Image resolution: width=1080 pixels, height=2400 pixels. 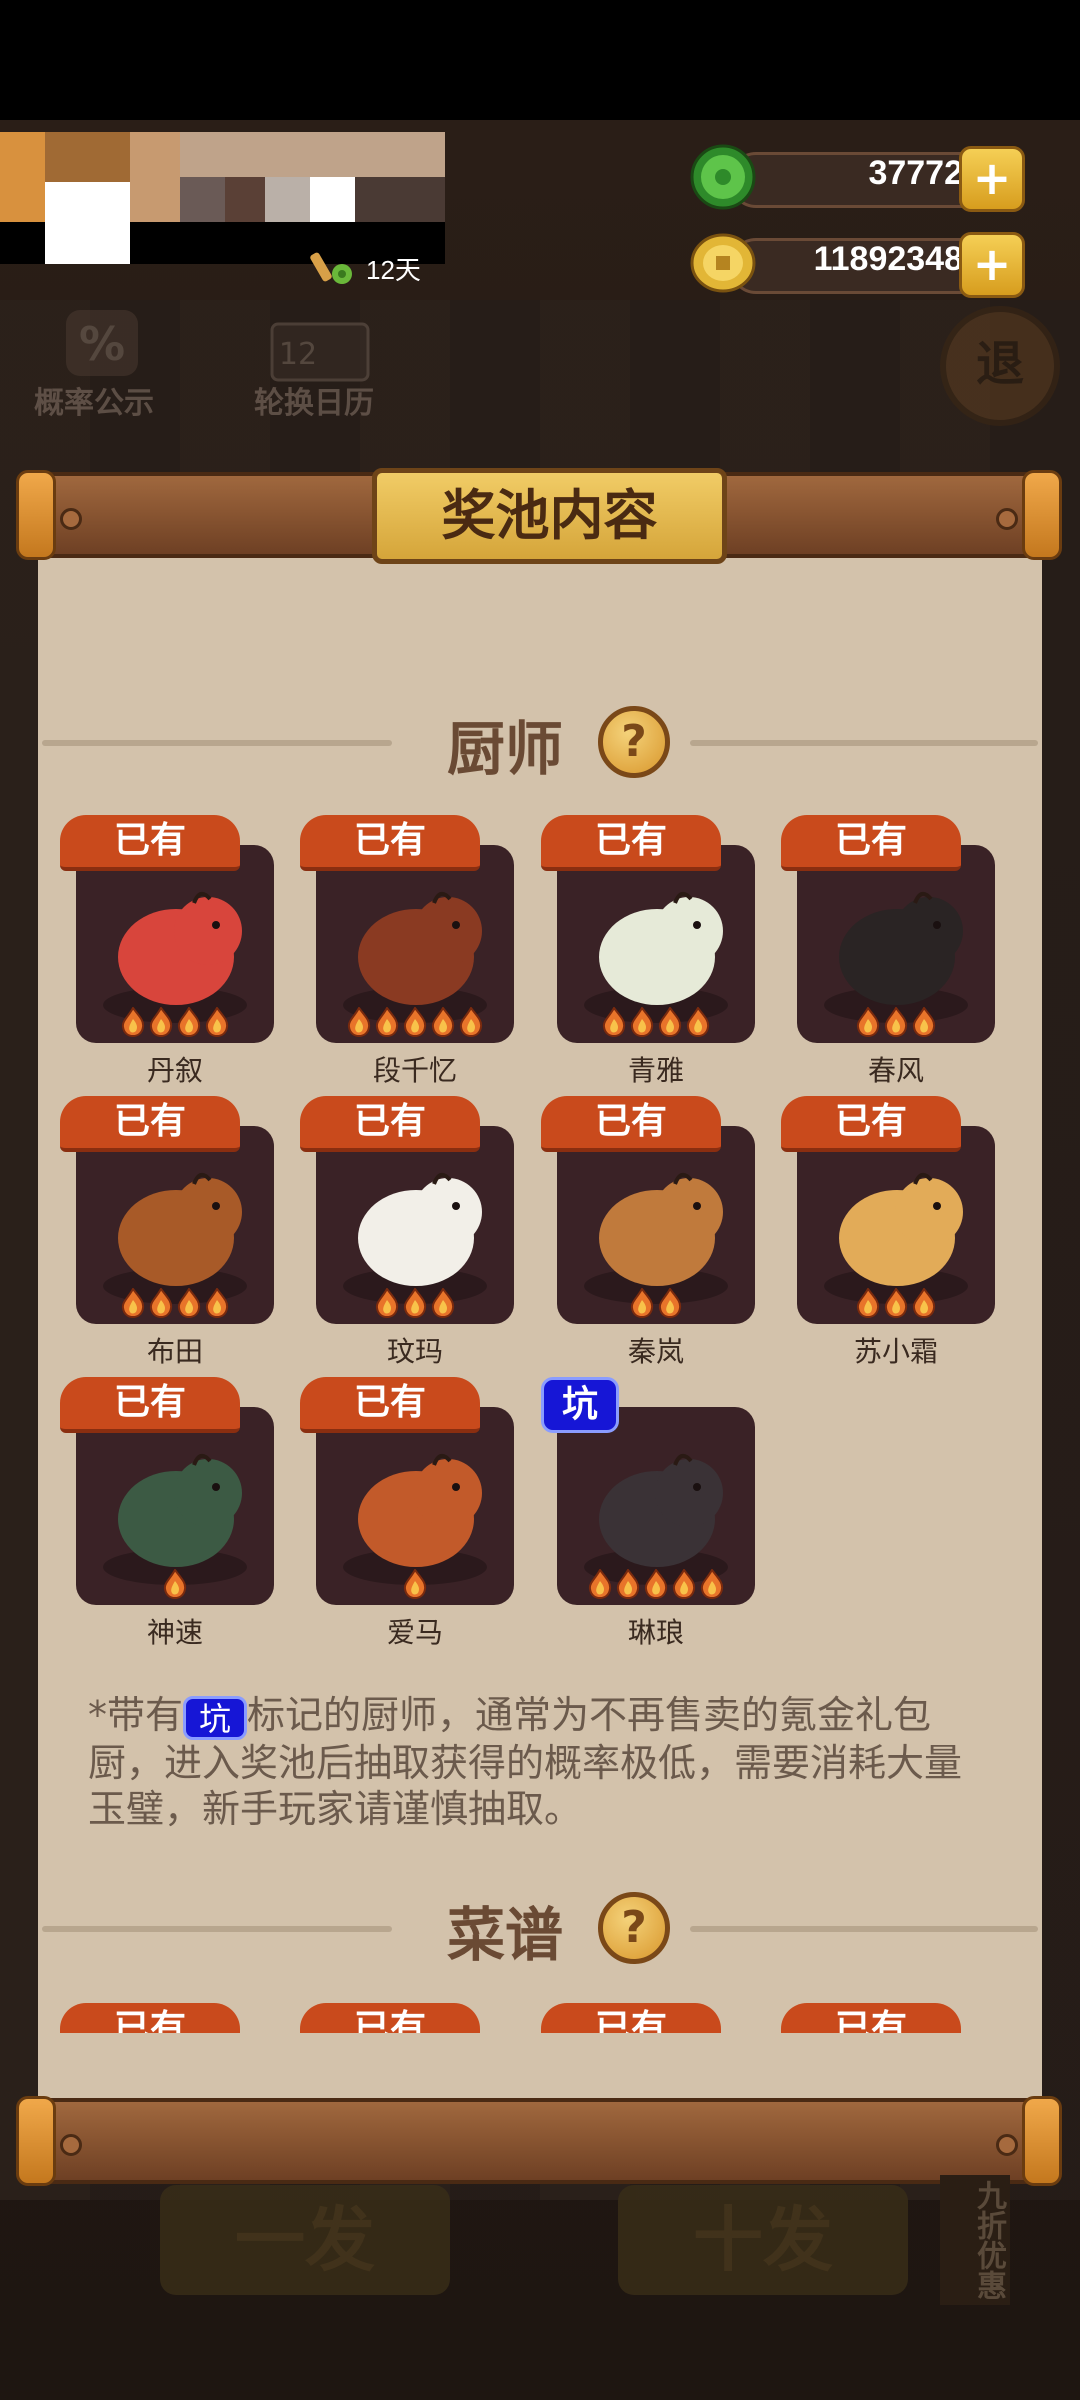 I want to click on chef-card: 已有 青雅, so click(x=648, y=951).